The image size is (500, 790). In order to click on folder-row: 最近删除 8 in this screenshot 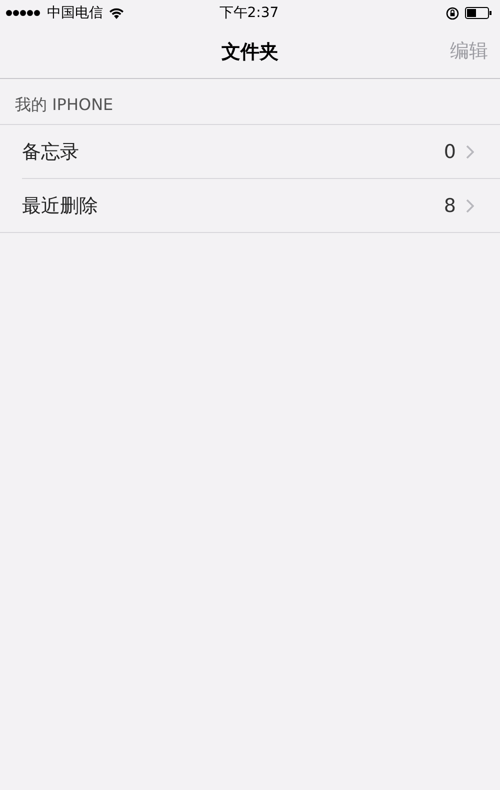, I will do `click(261, 205)`.